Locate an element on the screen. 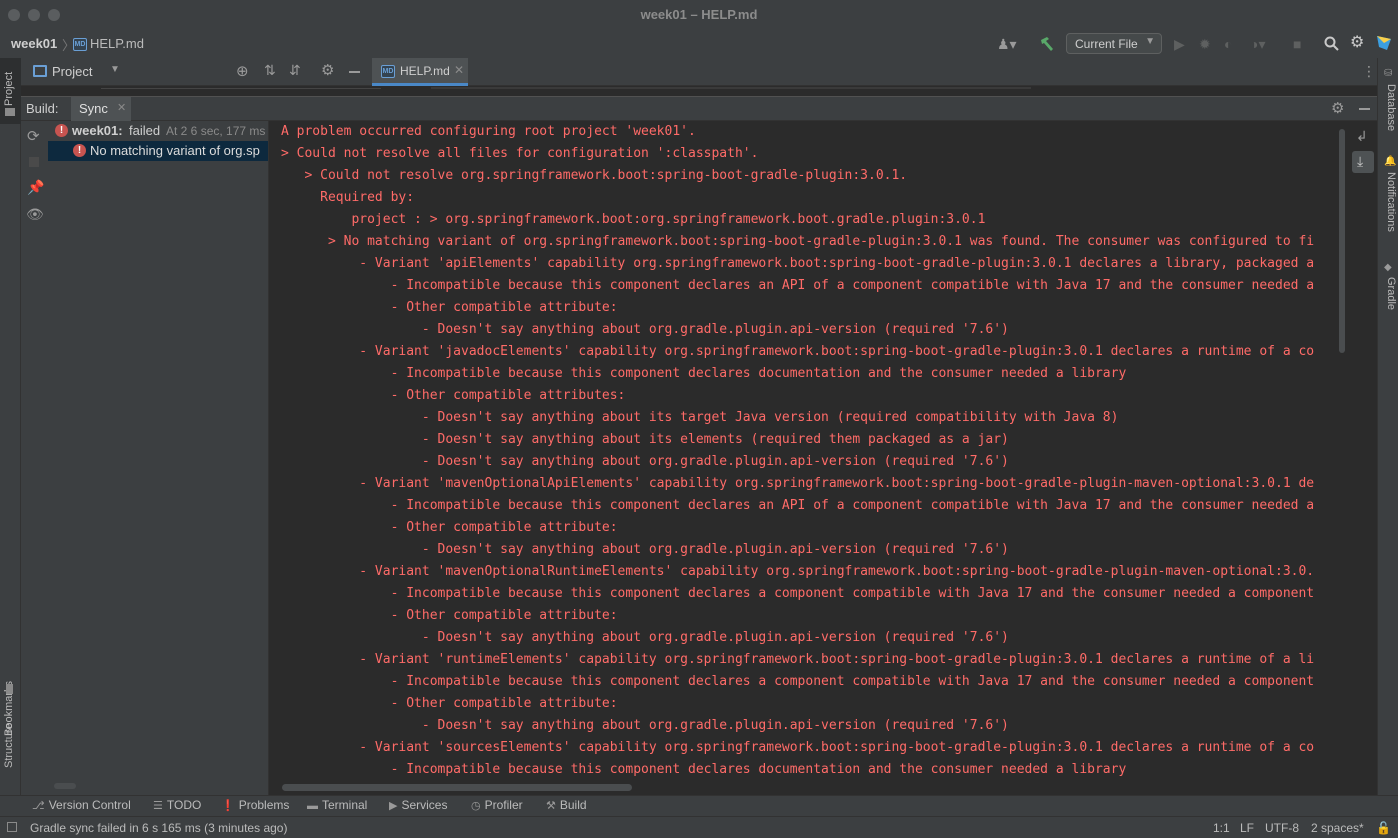 The width and height of the screenshot is (1398, 838). expand-all-icon: ⇅ is located at coordinates (270, 70).